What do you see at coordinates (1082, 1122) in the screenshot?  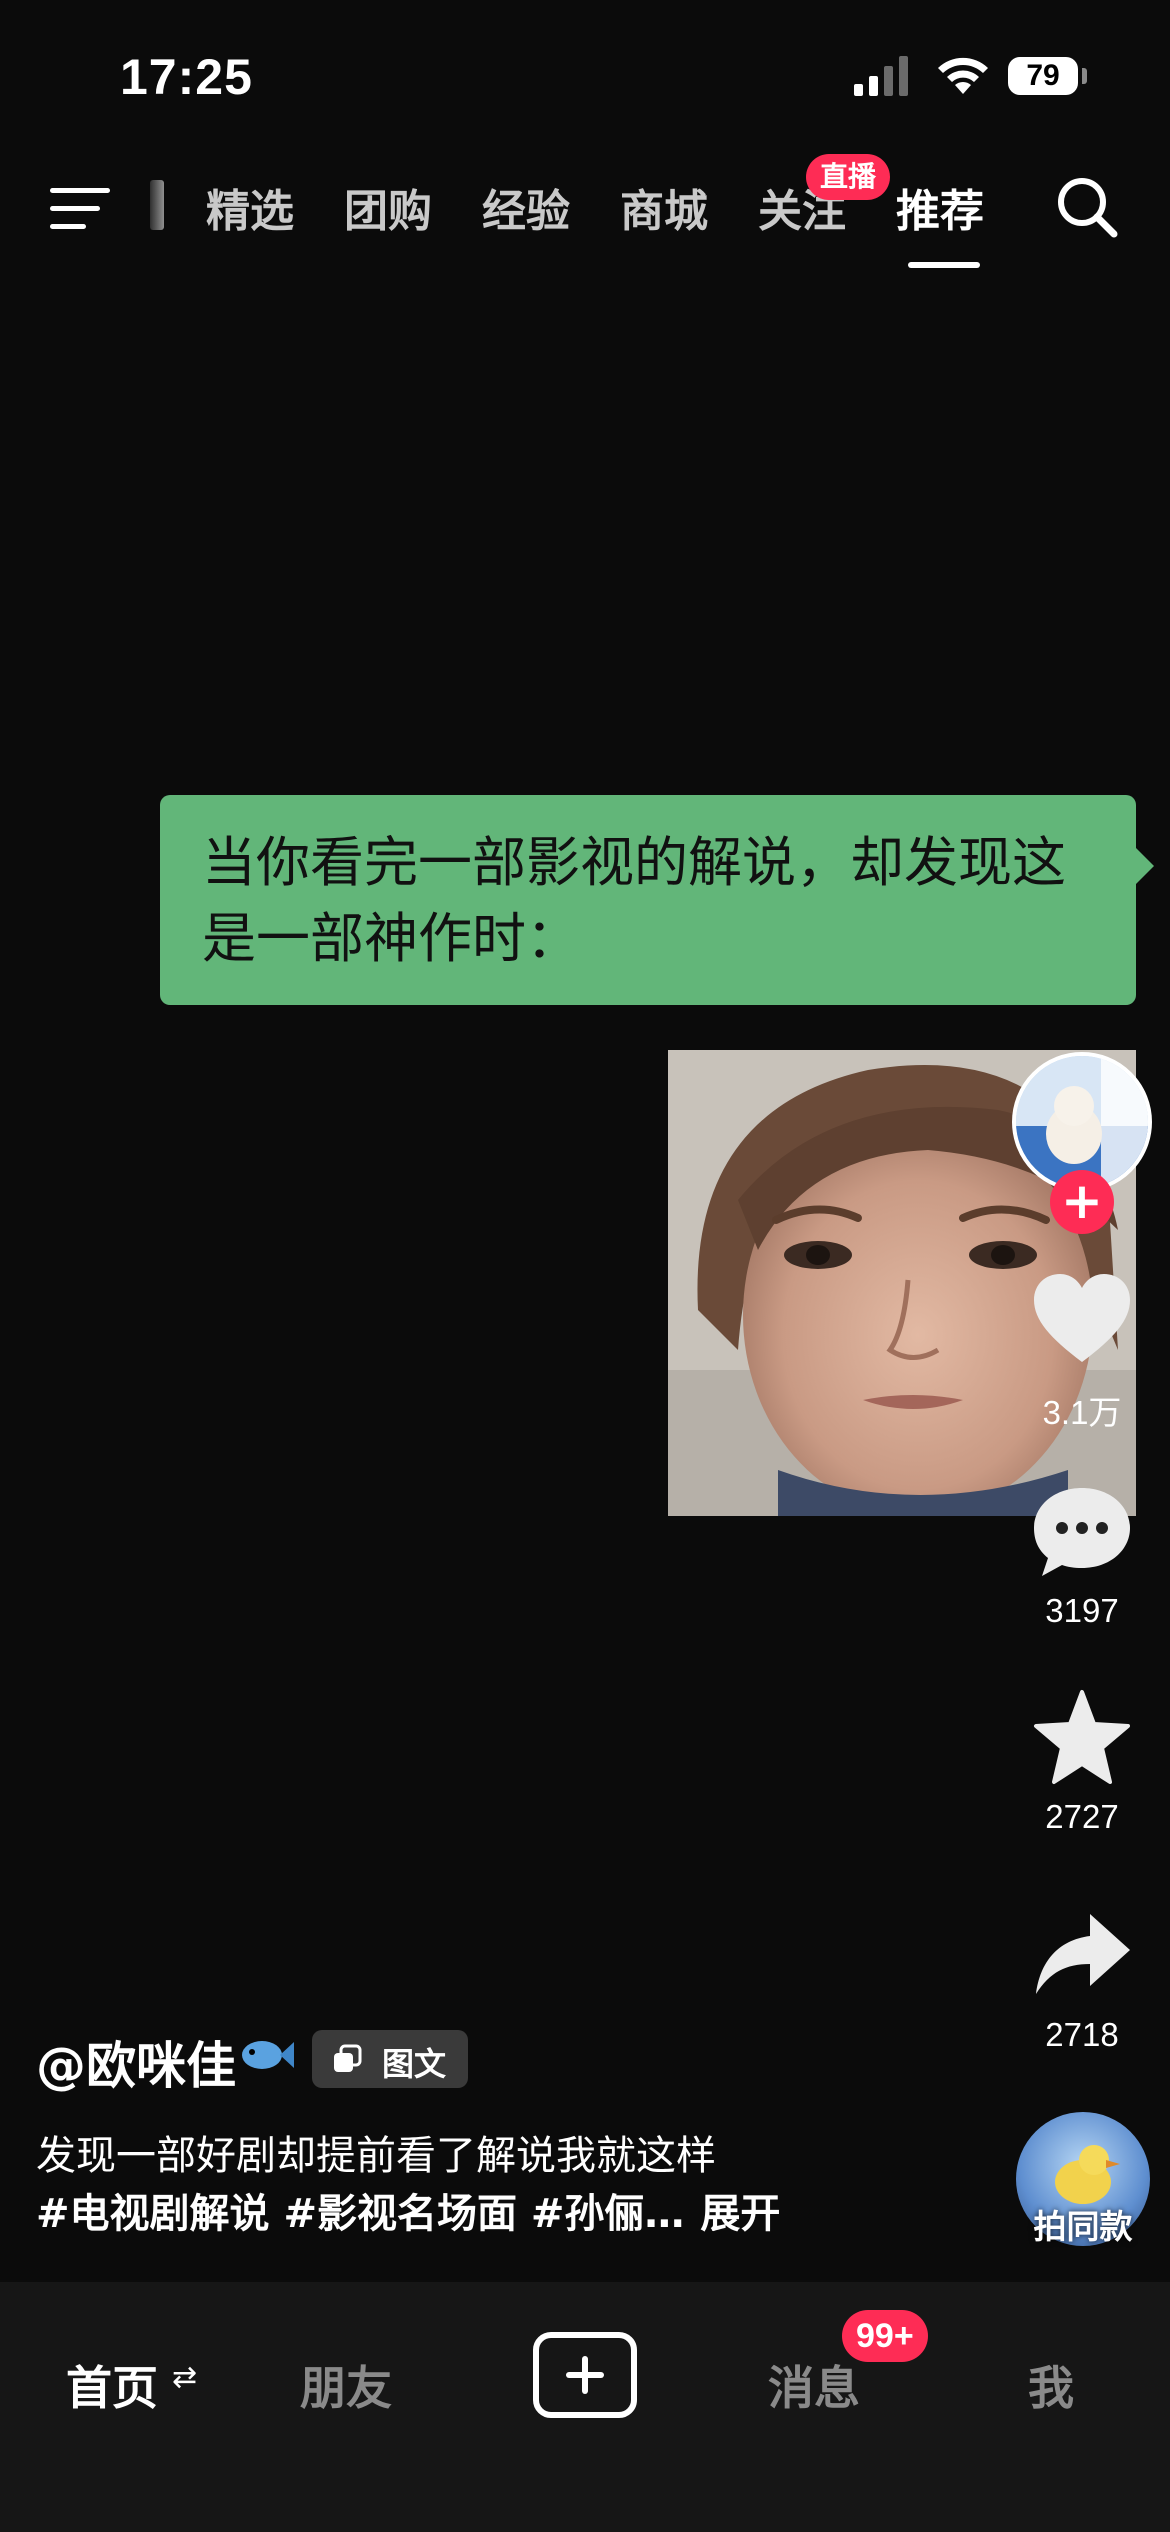 I see `avatar-image` at bounding box center [1082, 1122].